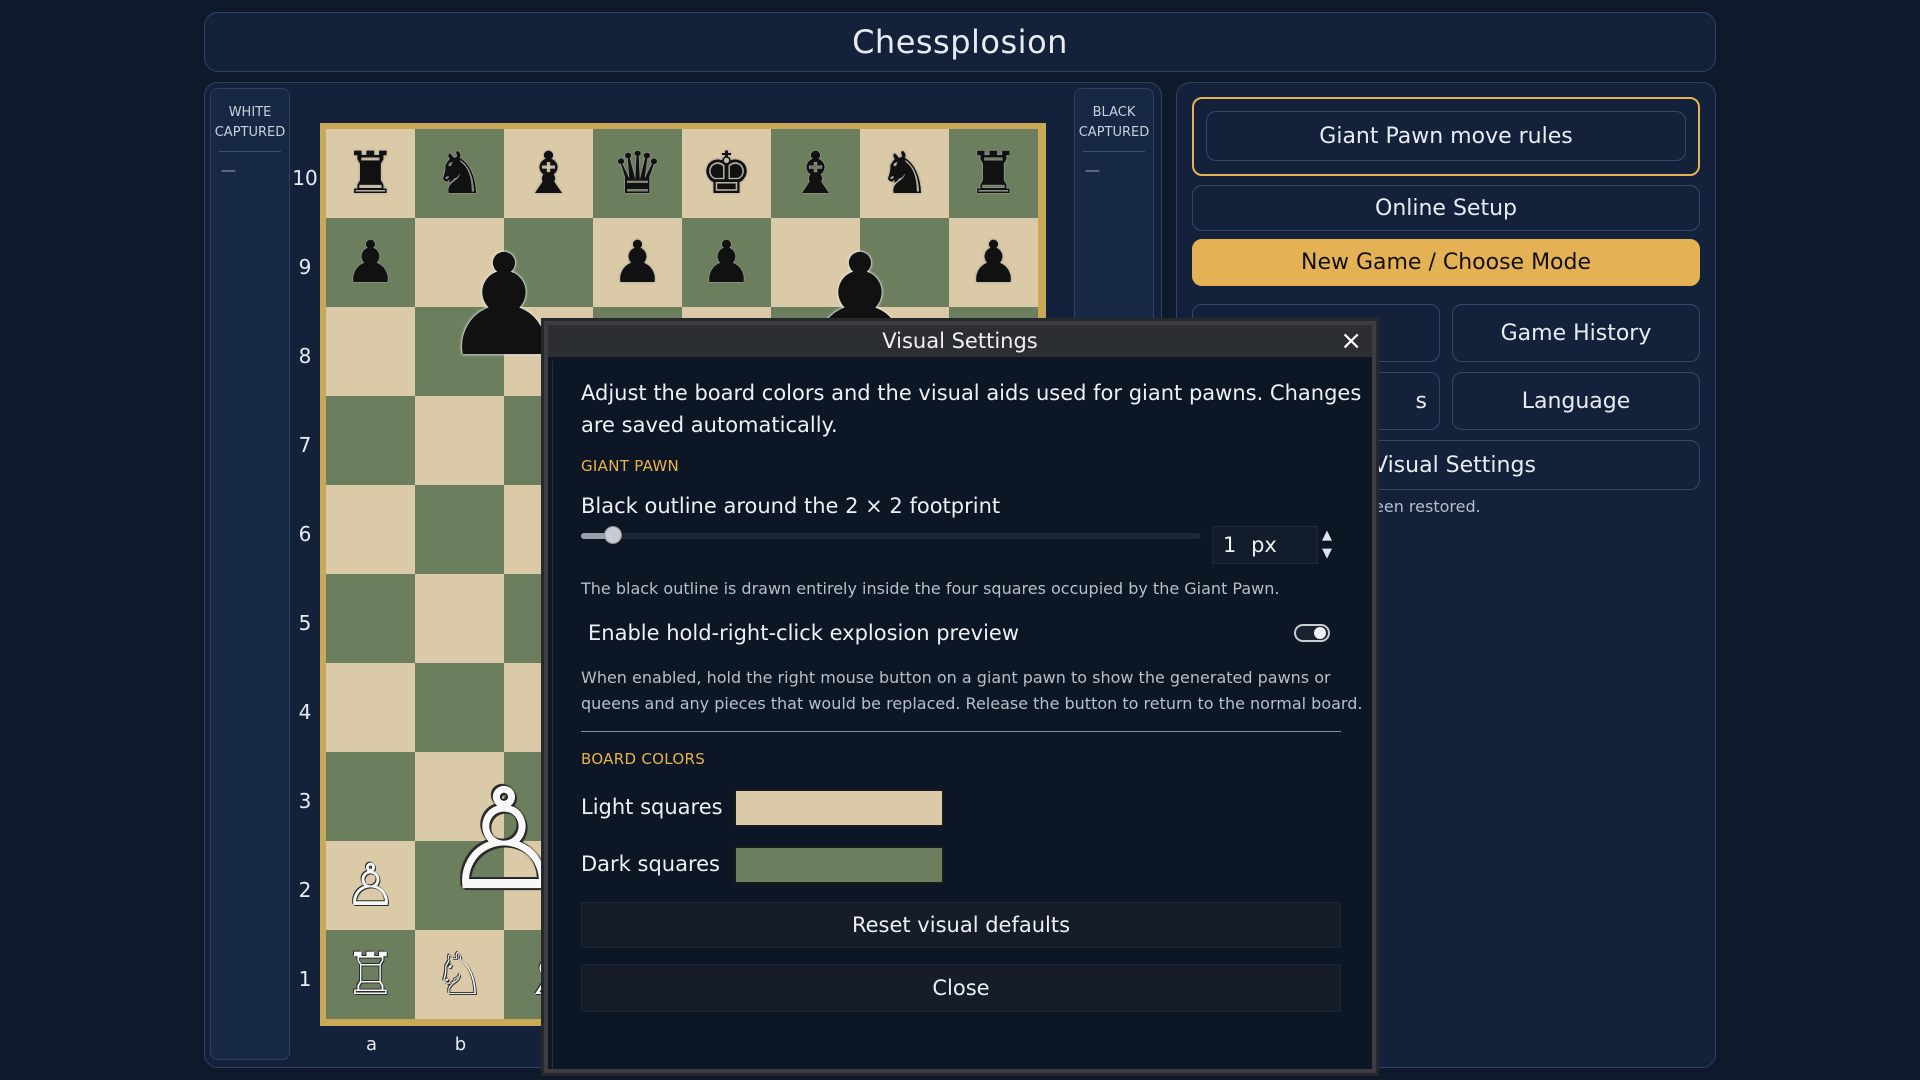  I want to click on white-rook: ♖, so click(370, 974).